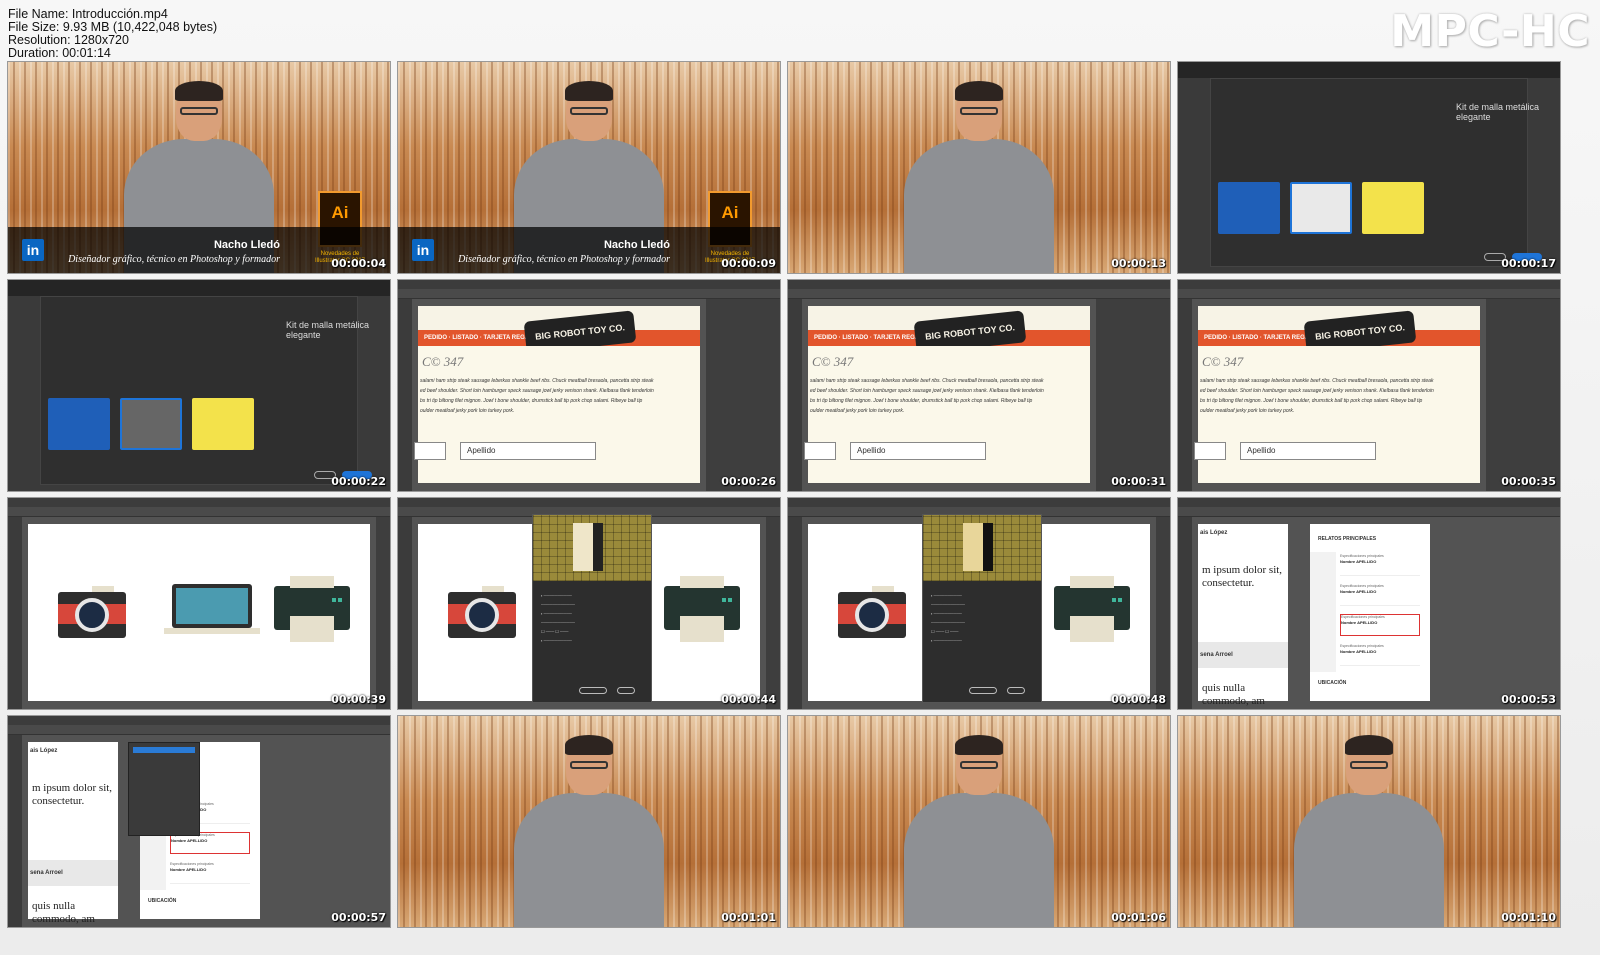 The width and height of the screenshot is (1600, 955). I want to click on right-heading-2: UBICACIÓN, so click(1332, 683).